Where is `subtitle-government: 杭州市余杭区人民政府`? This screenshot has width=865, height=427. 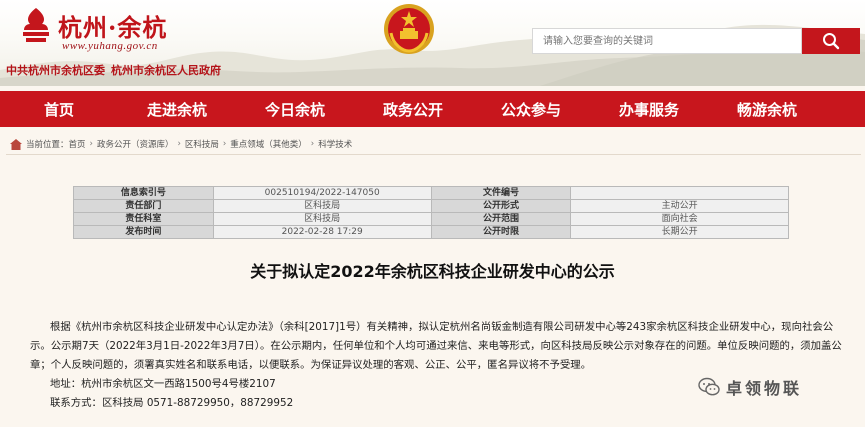
subtitle-government: 杭州市余杭区人民政府 is located at coordinates (166, 70).